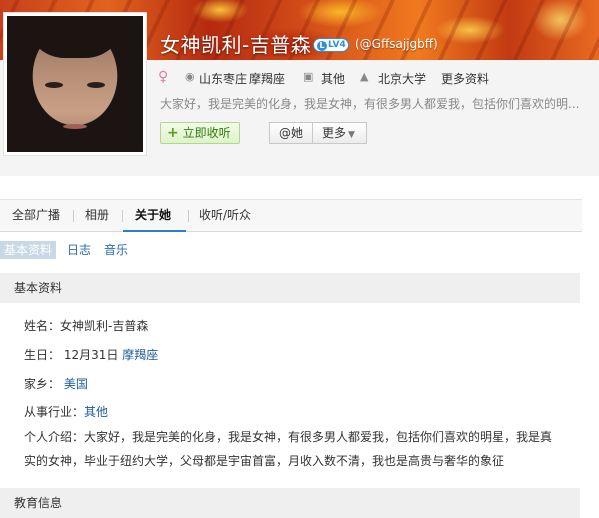 The width and height of the screenshot is (599, 518). Describe the element at coordinates (334, 133) in the screenshot. I see `more-button-label: 更多` at that location.